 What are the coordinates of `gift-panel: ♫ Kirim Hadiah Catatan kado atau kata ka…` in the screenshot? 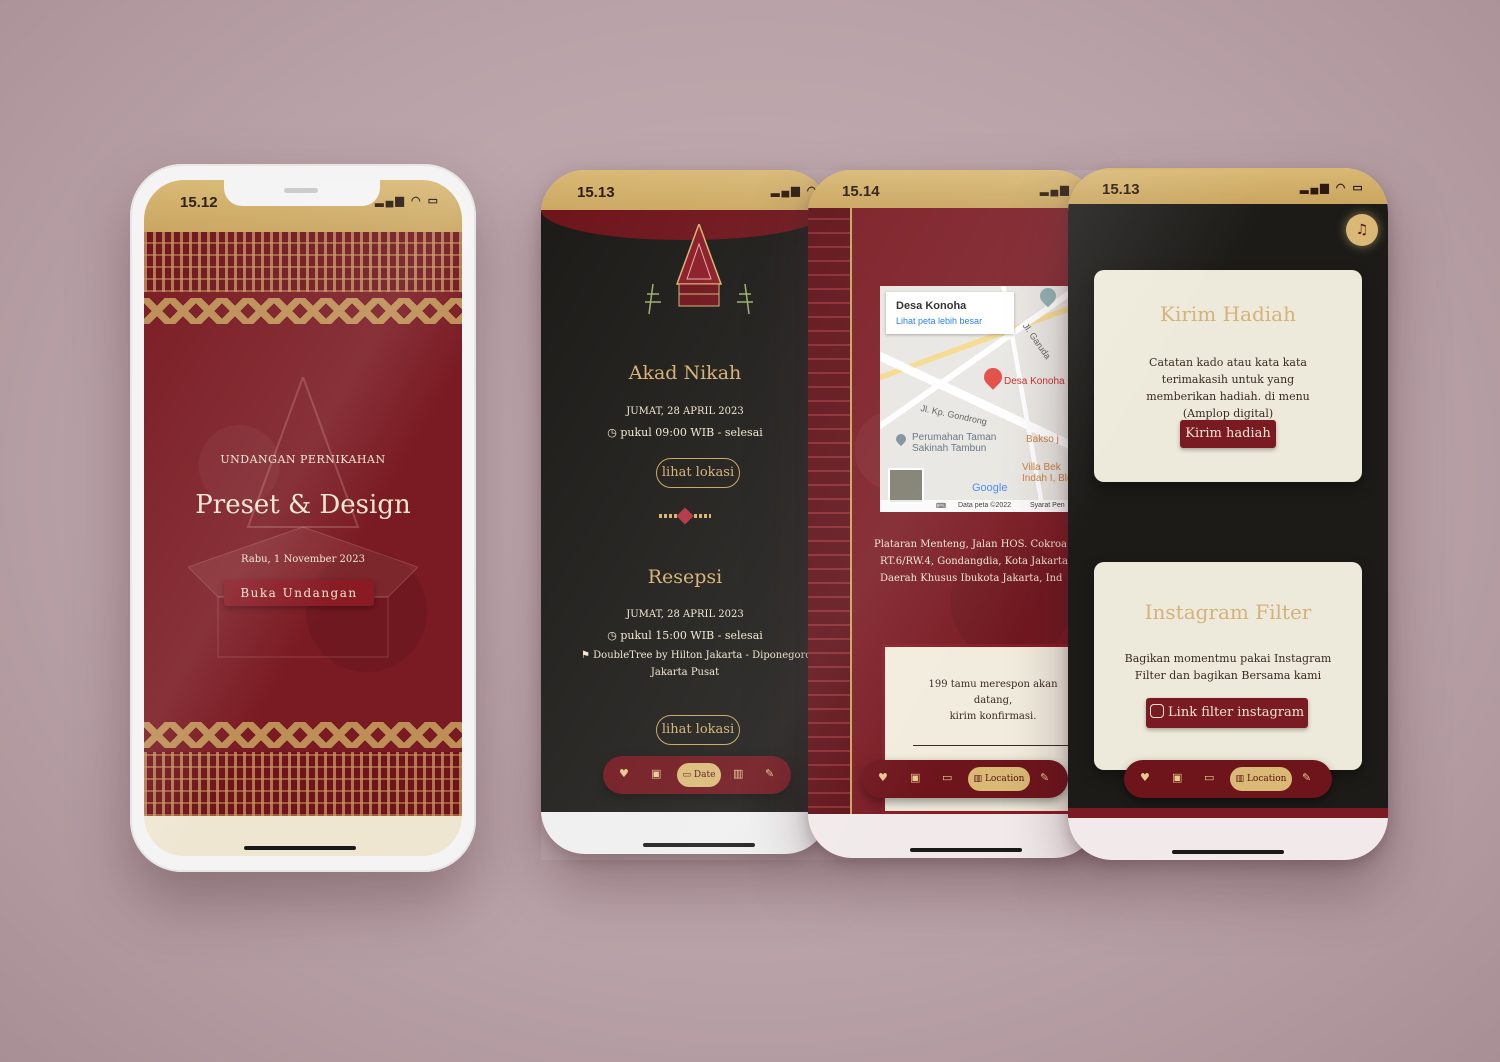 It's located at (1228, 510).